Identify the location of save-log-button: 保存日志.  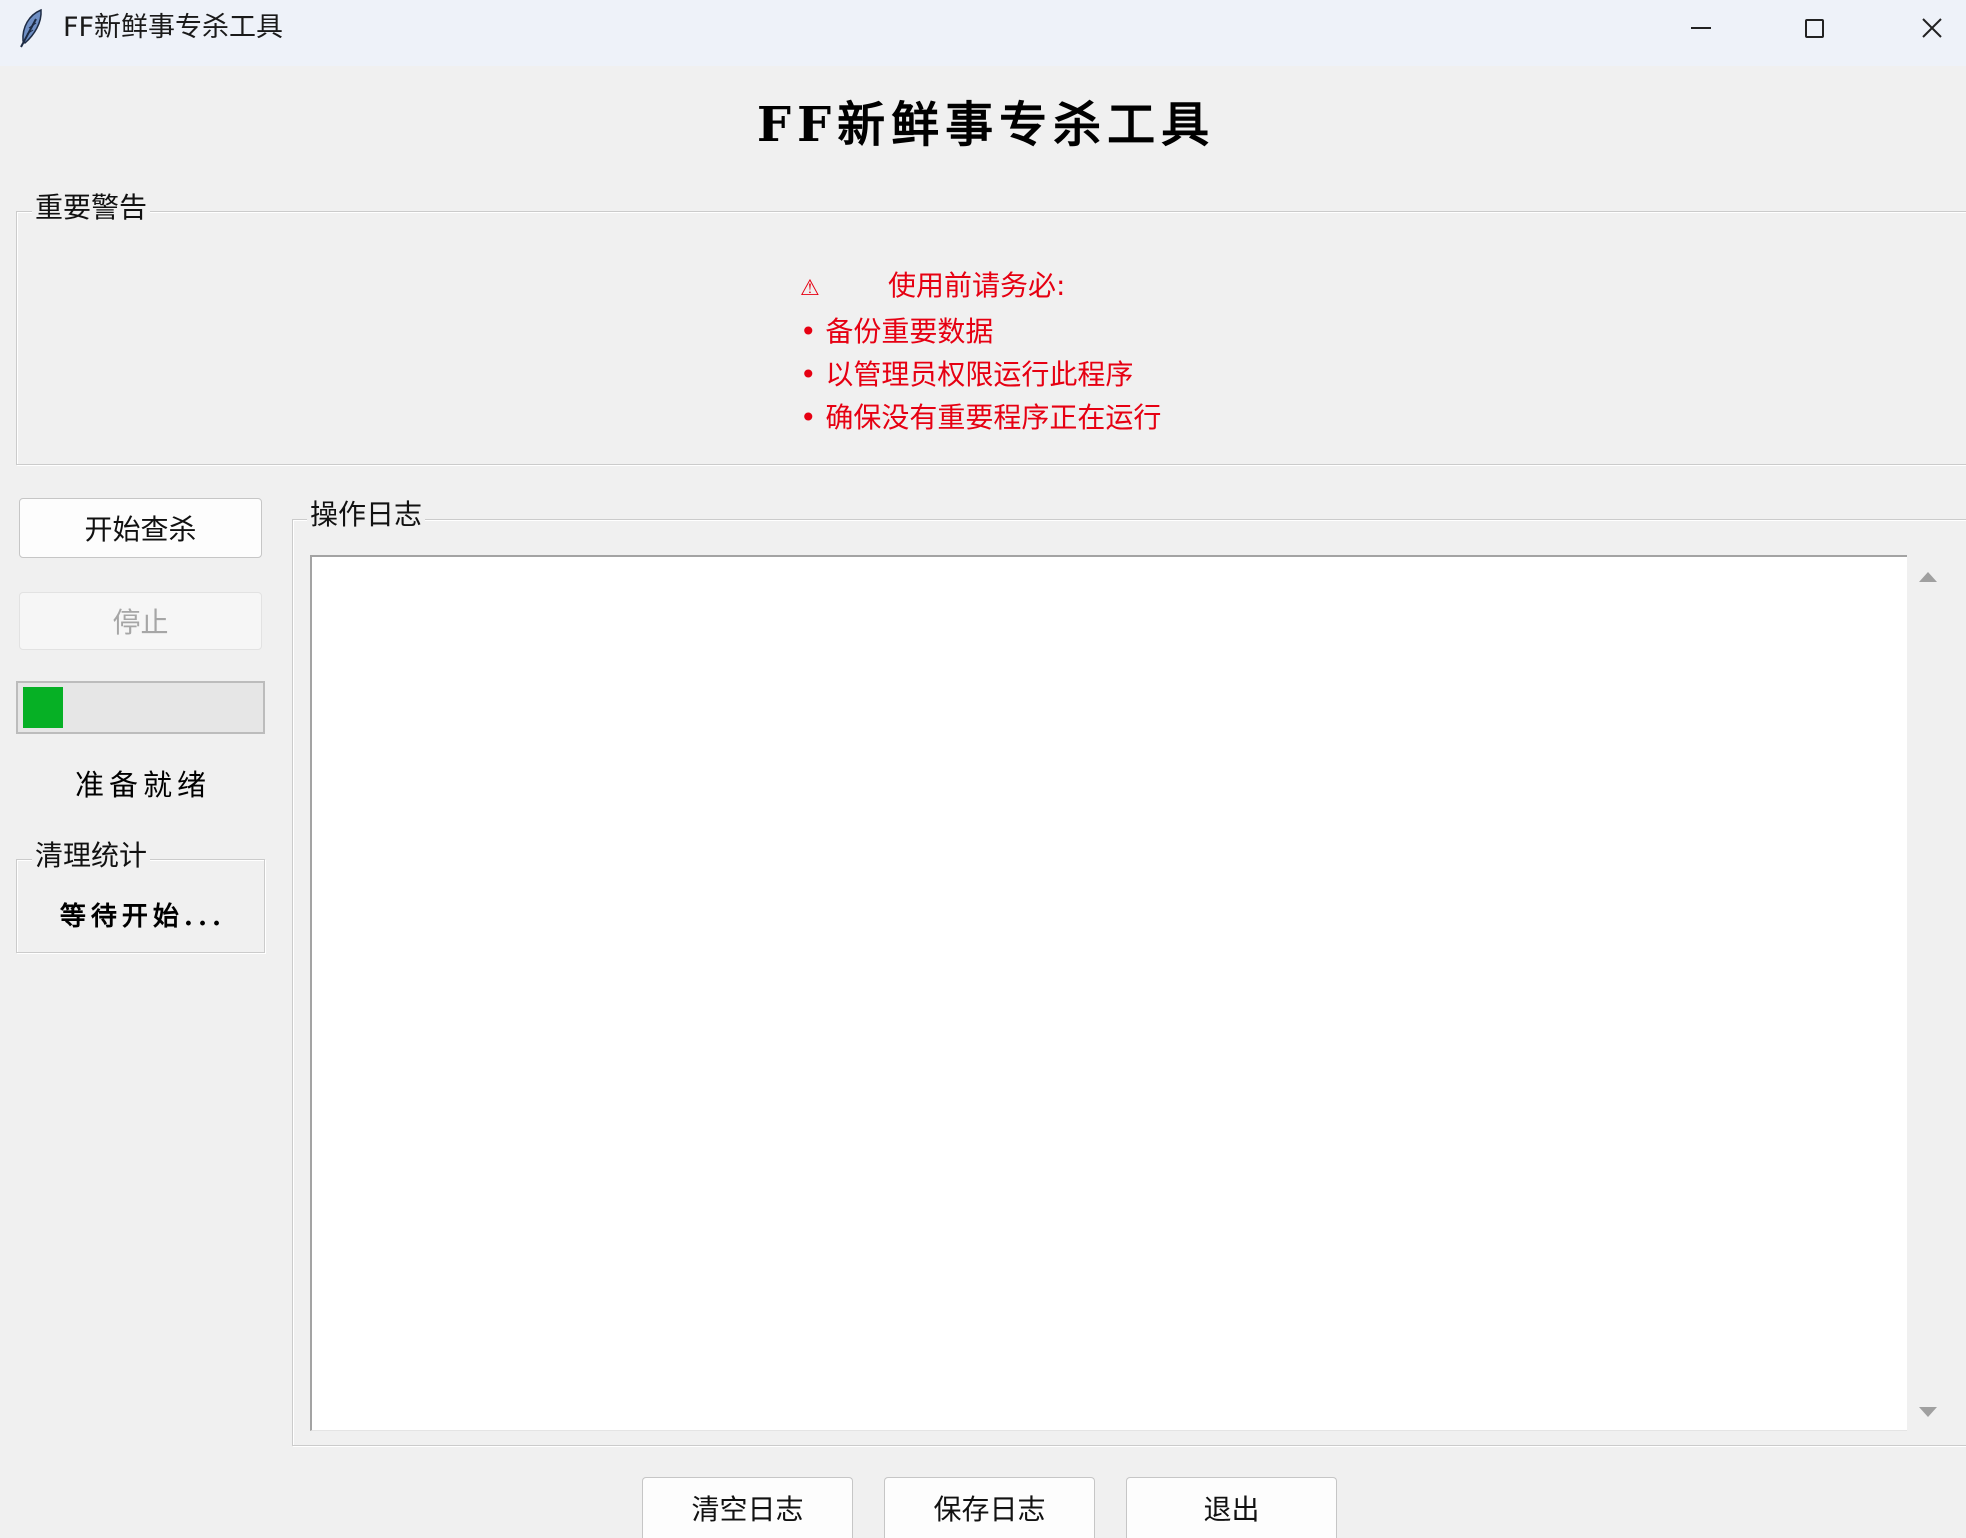
(989, 1507).